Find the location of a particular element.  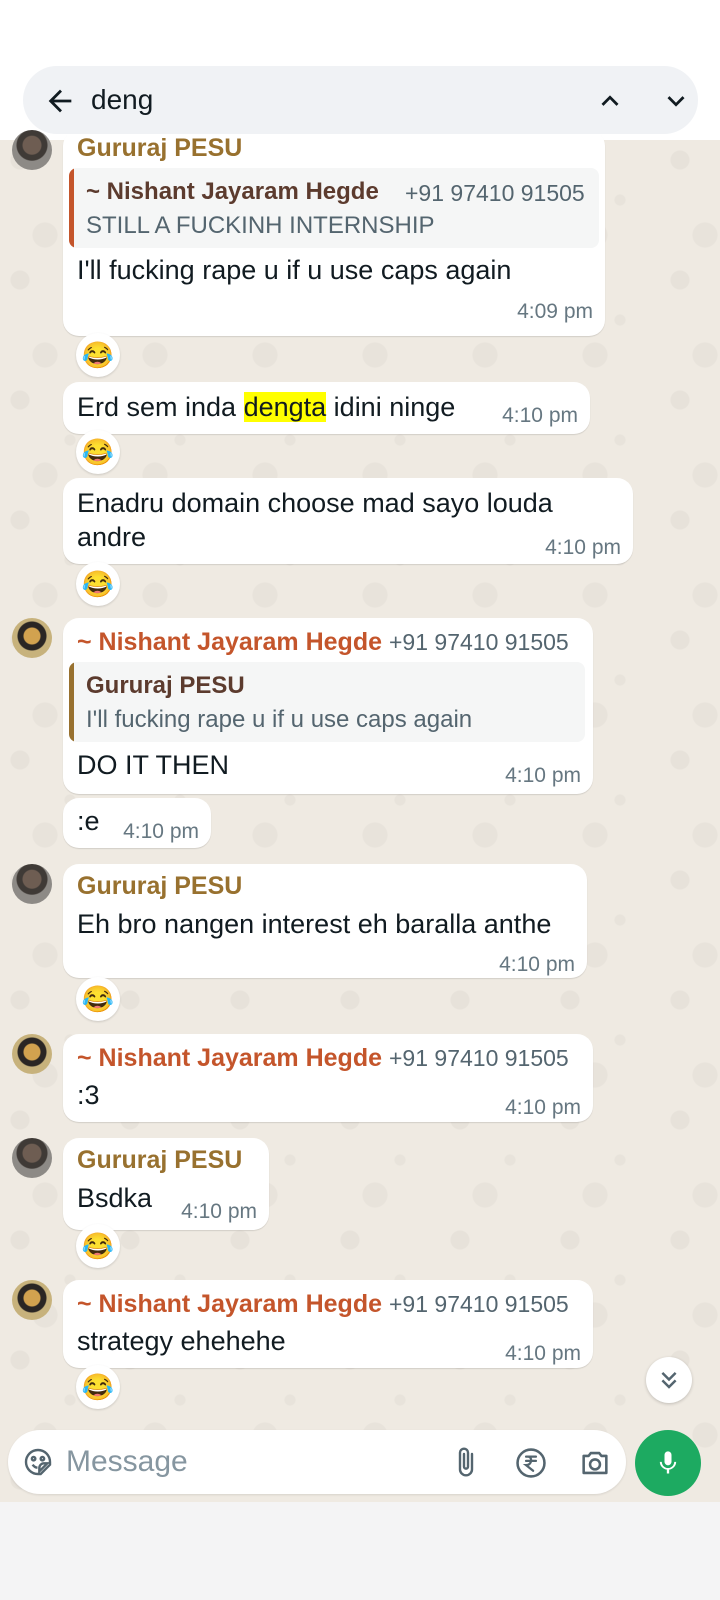

message-text-before: Erd sem inda is located at coordinates (160, 407).